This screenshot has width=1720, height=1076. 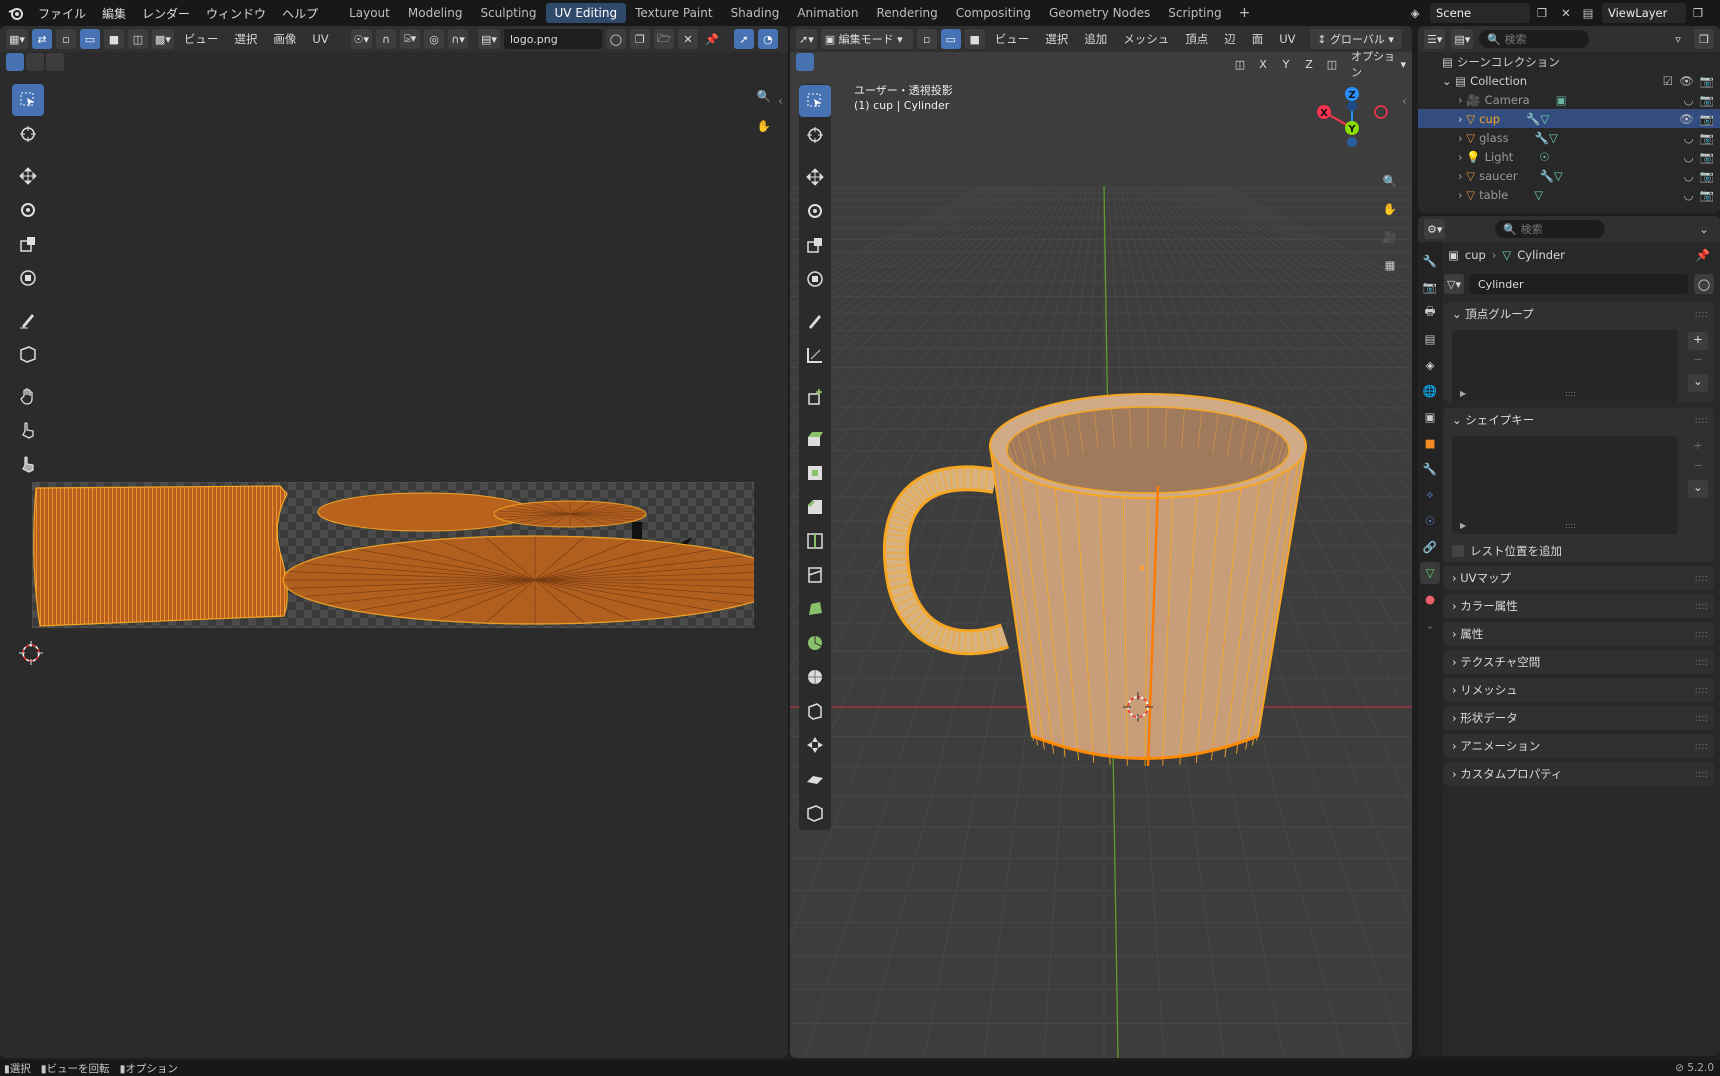 What do you see at coordinates (284, 39) in the screenshot?
I see `uv-menu-image: 画像` at bounding box center [284, 39].